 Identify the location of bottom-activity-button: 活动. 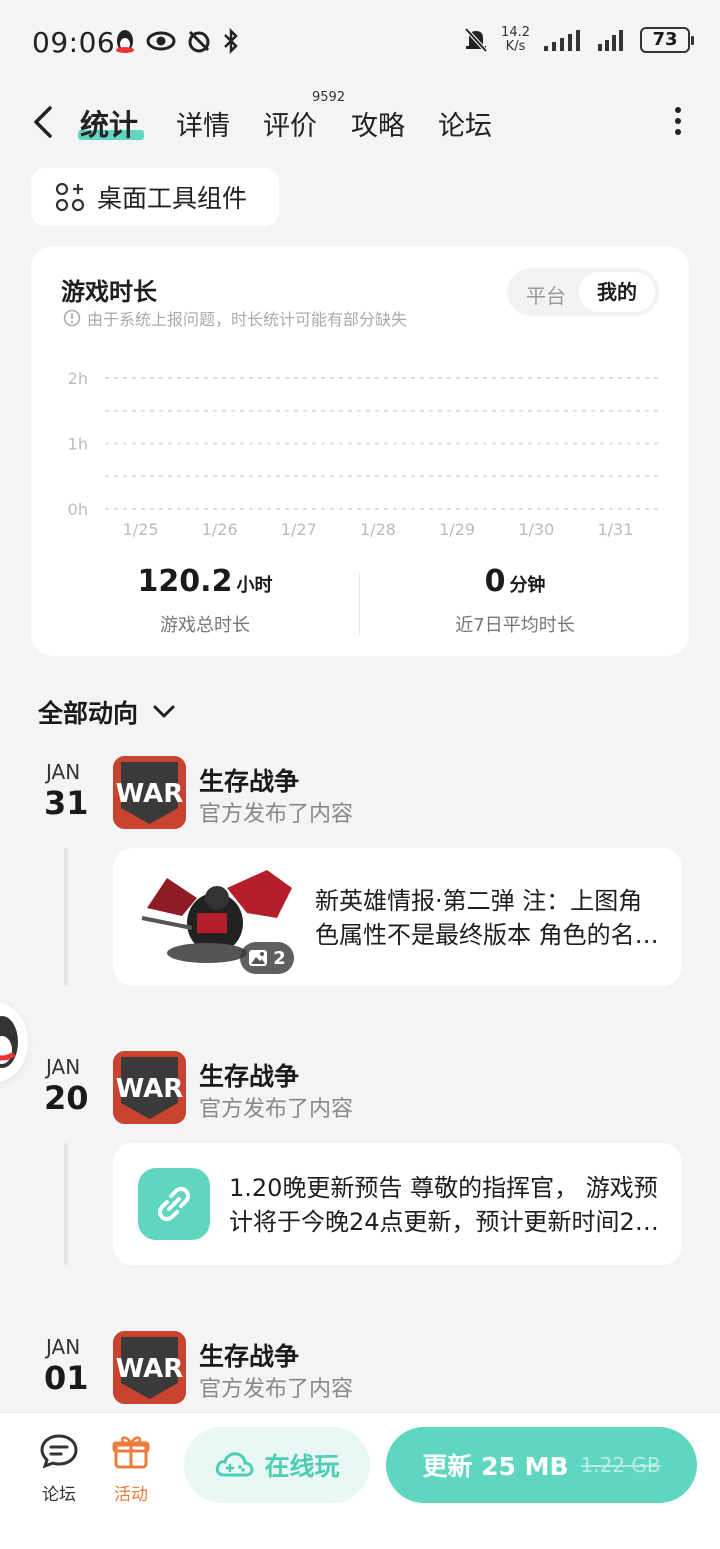
(131, 1469).